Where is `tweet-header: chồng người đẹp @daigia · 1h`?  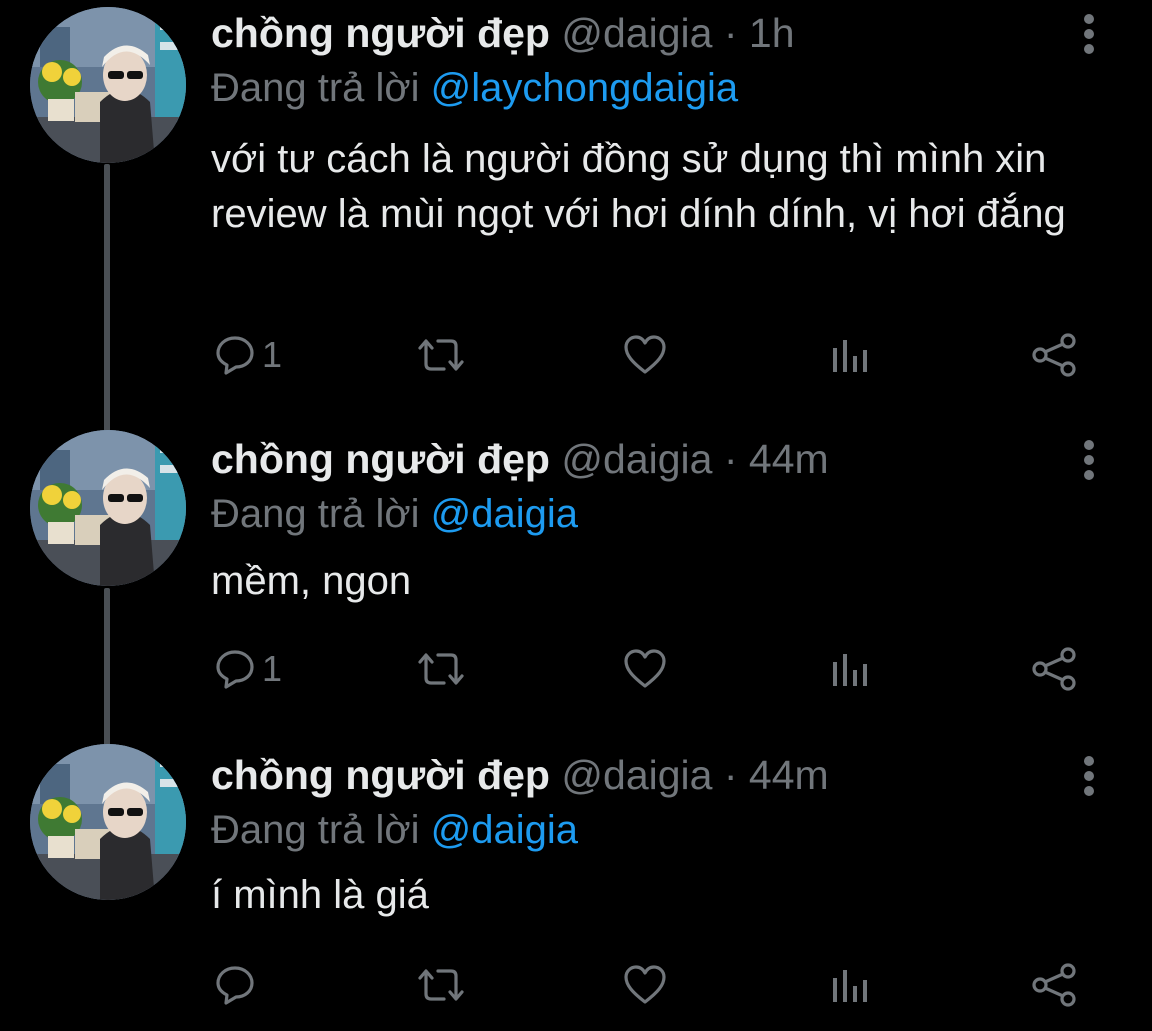 tweet-header: chồng người đẹp @daigia · 1h is located at coordinates (503, 33).